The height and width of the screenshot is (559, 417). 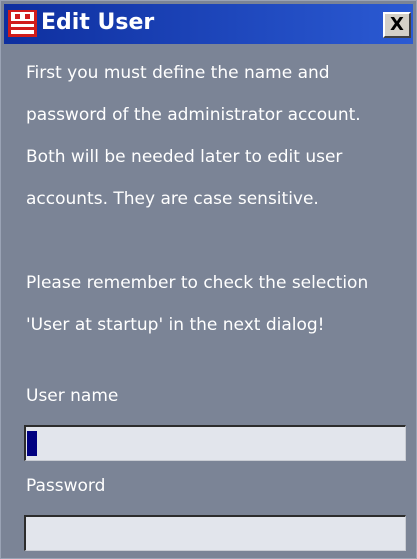 I want to click on close-icon: X, so click(x=397, y=24).